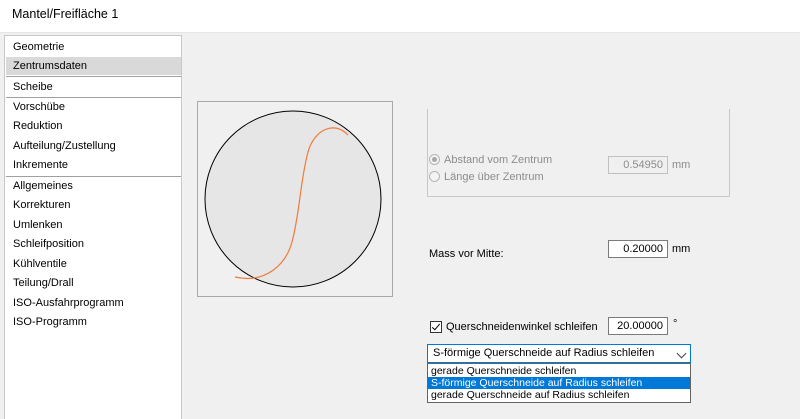  I want to click on cross-angle-label: Querschneidenwinkel schleifen, so click(522, 327).